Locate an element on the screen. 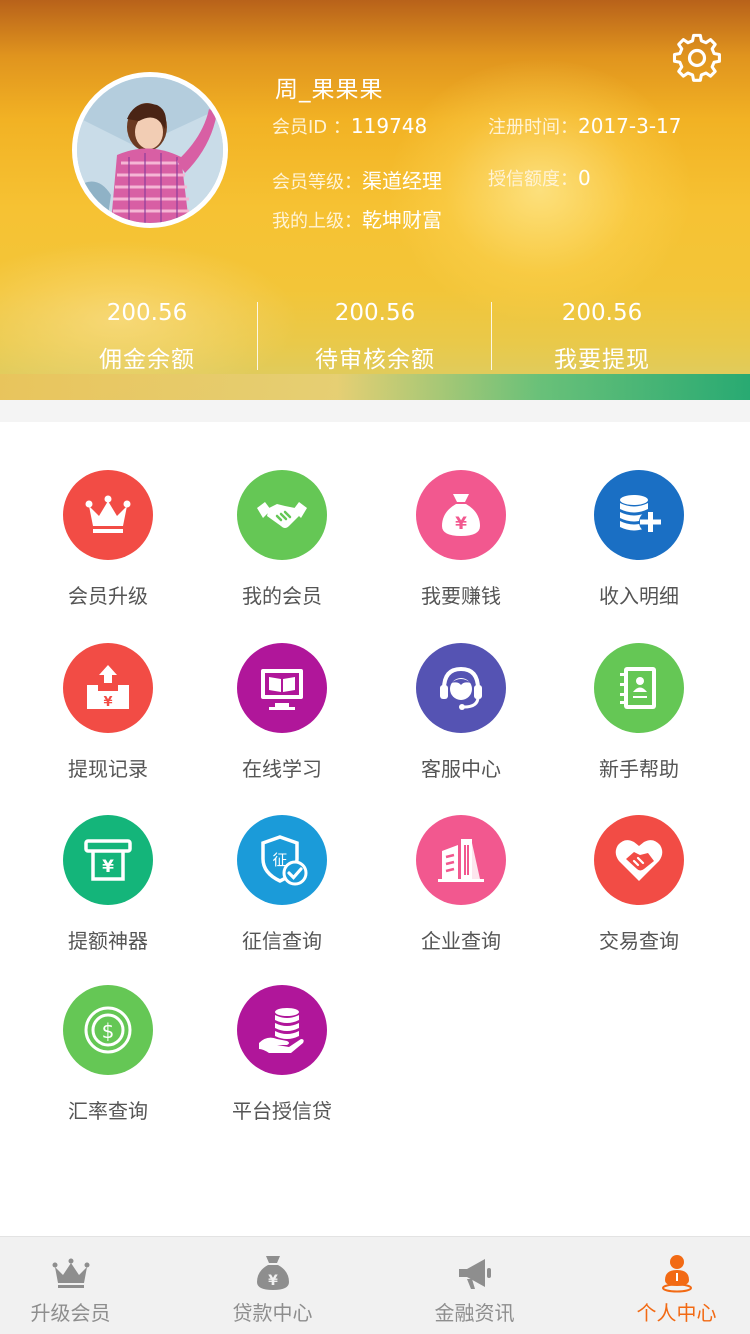  member-id-value: 119748 is located at coordinates (389, 126).